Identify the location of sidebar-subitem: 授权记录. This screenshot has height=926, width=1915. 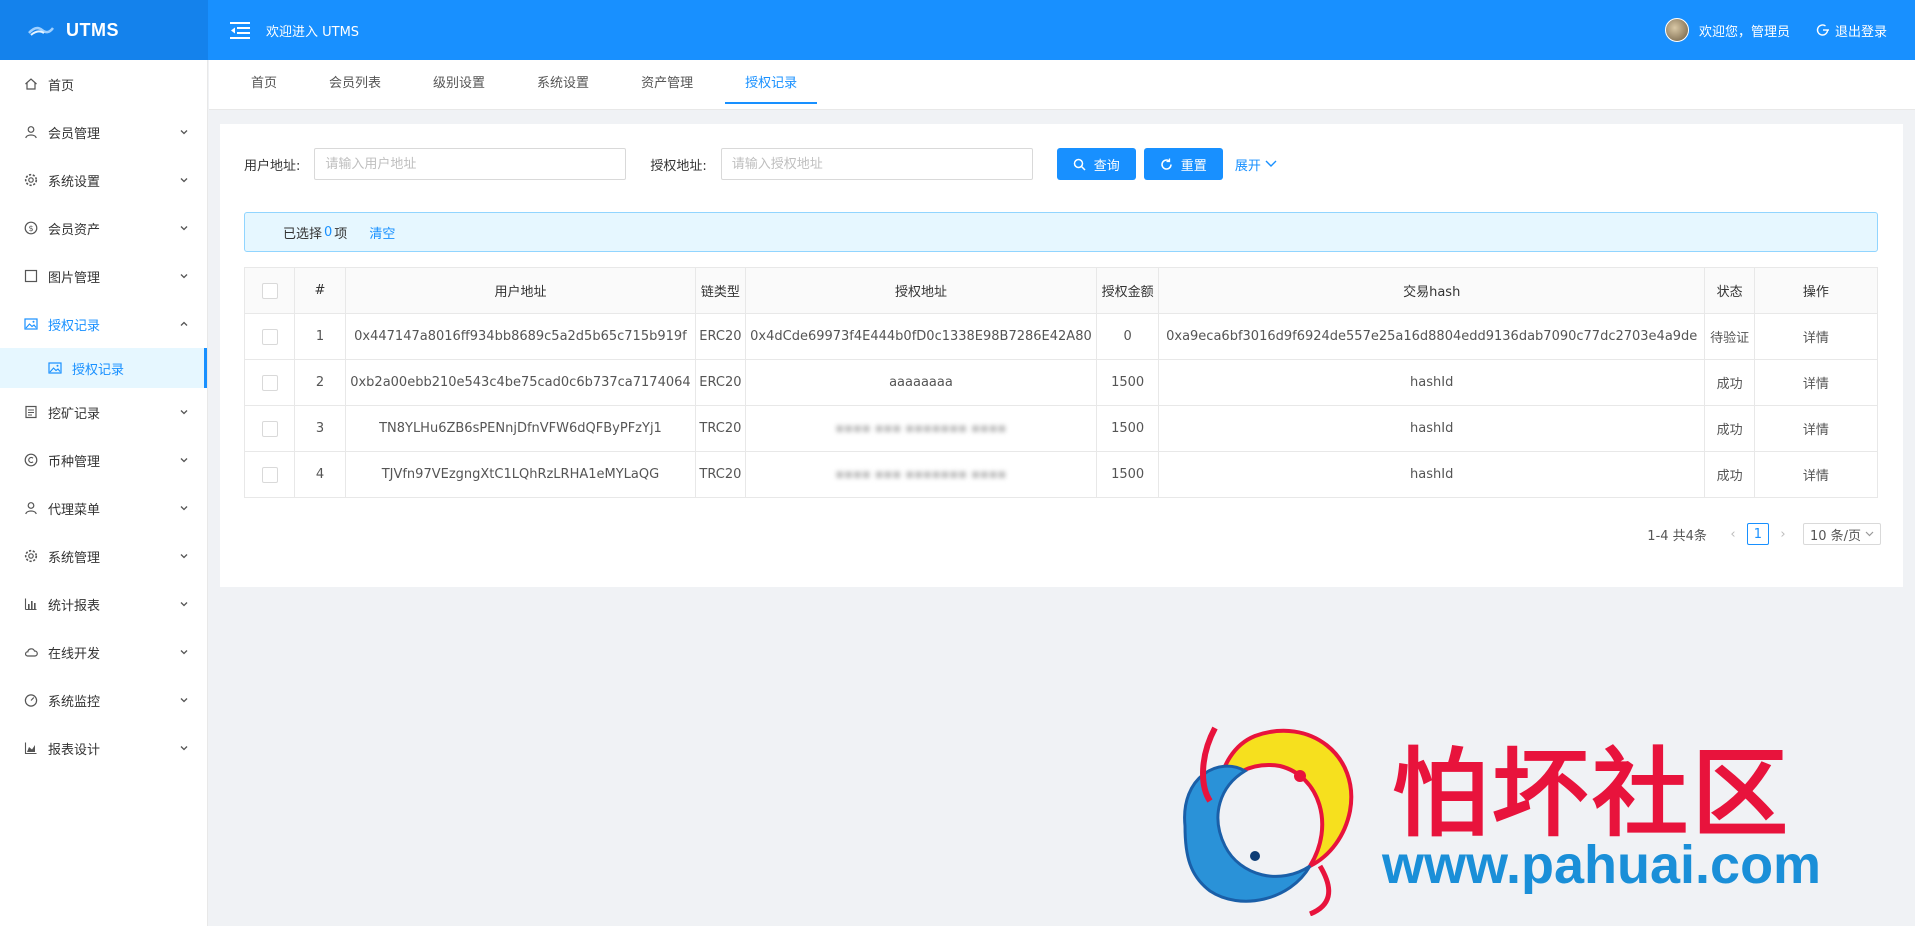
(103, 368).